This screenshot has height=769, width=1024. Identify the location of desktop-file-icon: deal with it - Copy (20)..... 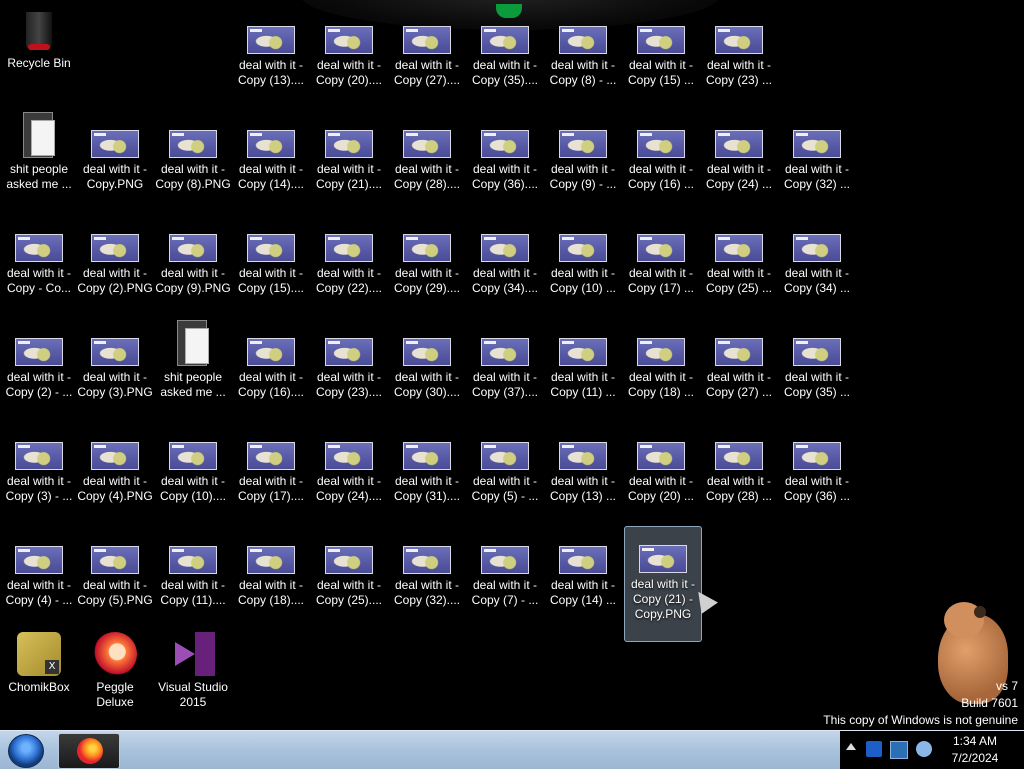
(349, 75).